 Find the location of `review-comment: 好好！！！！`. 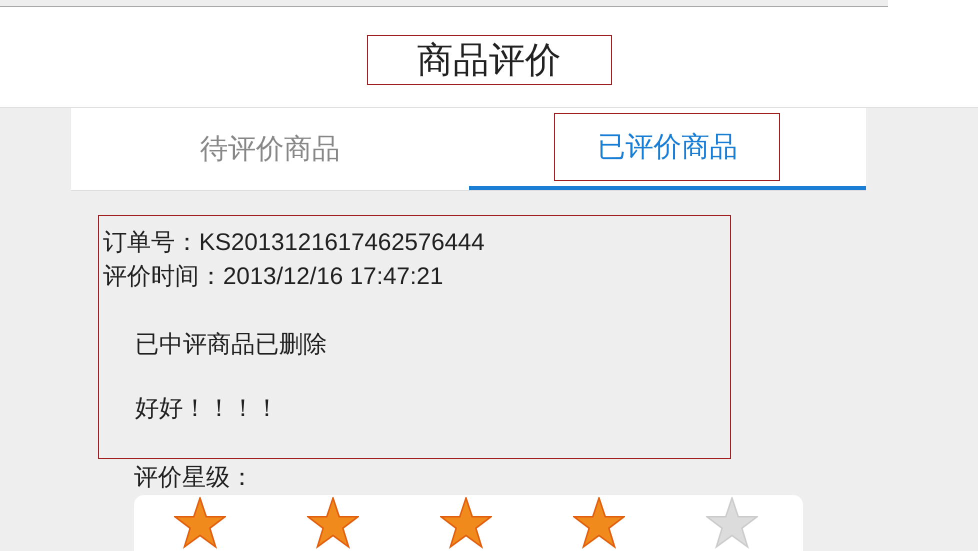

review-comment: 好好！！！！ is located at coordinates (207, 409).